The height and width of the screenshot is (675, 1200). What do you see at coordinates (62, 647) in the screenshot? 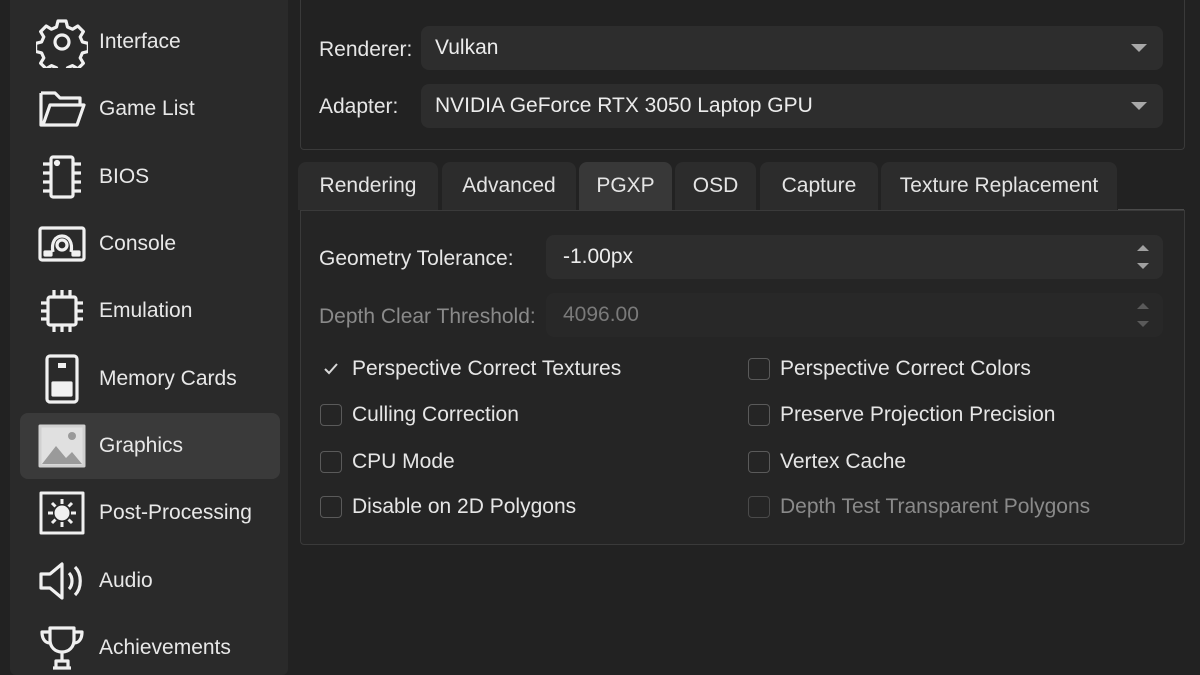
I see `trophy-icon` at bounding box center [62, 647].